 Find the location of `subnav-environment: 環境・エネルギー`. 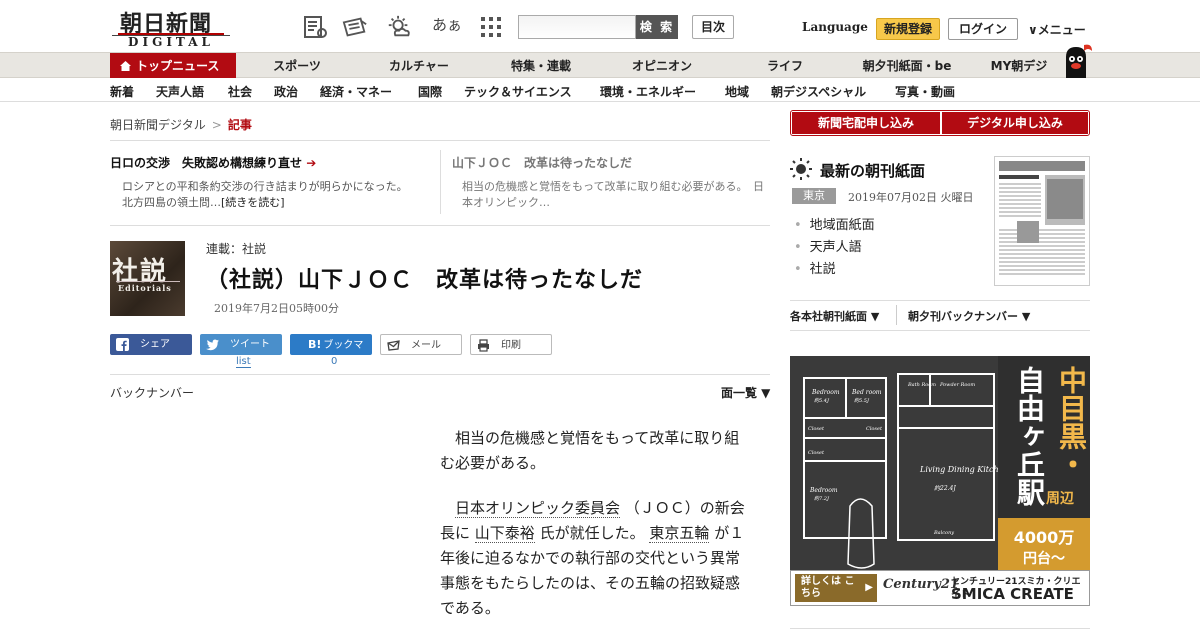

subnav-environment: 環境・エネルギー is located at coordinates (648, 91).